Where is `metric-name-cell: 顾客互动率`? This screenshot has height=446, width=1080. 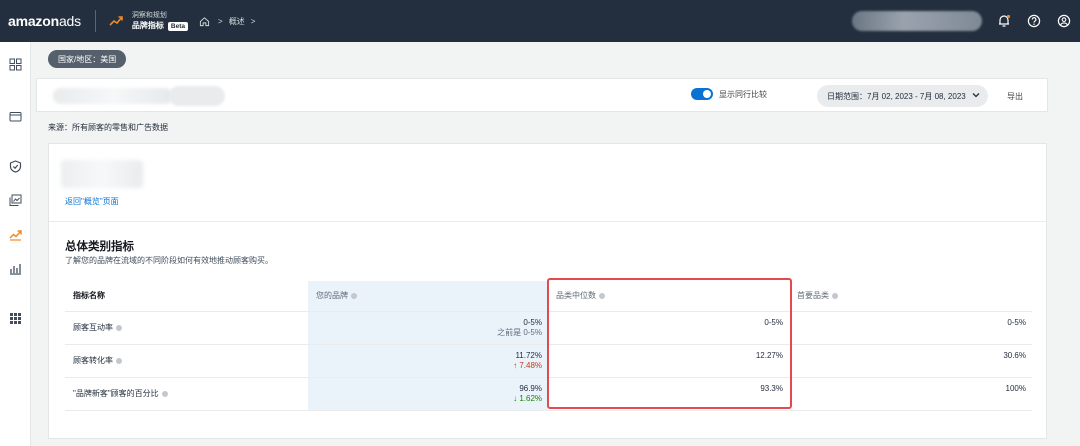
metric-name-cell: 顾客互动率 is located at coordinates (186, 328).